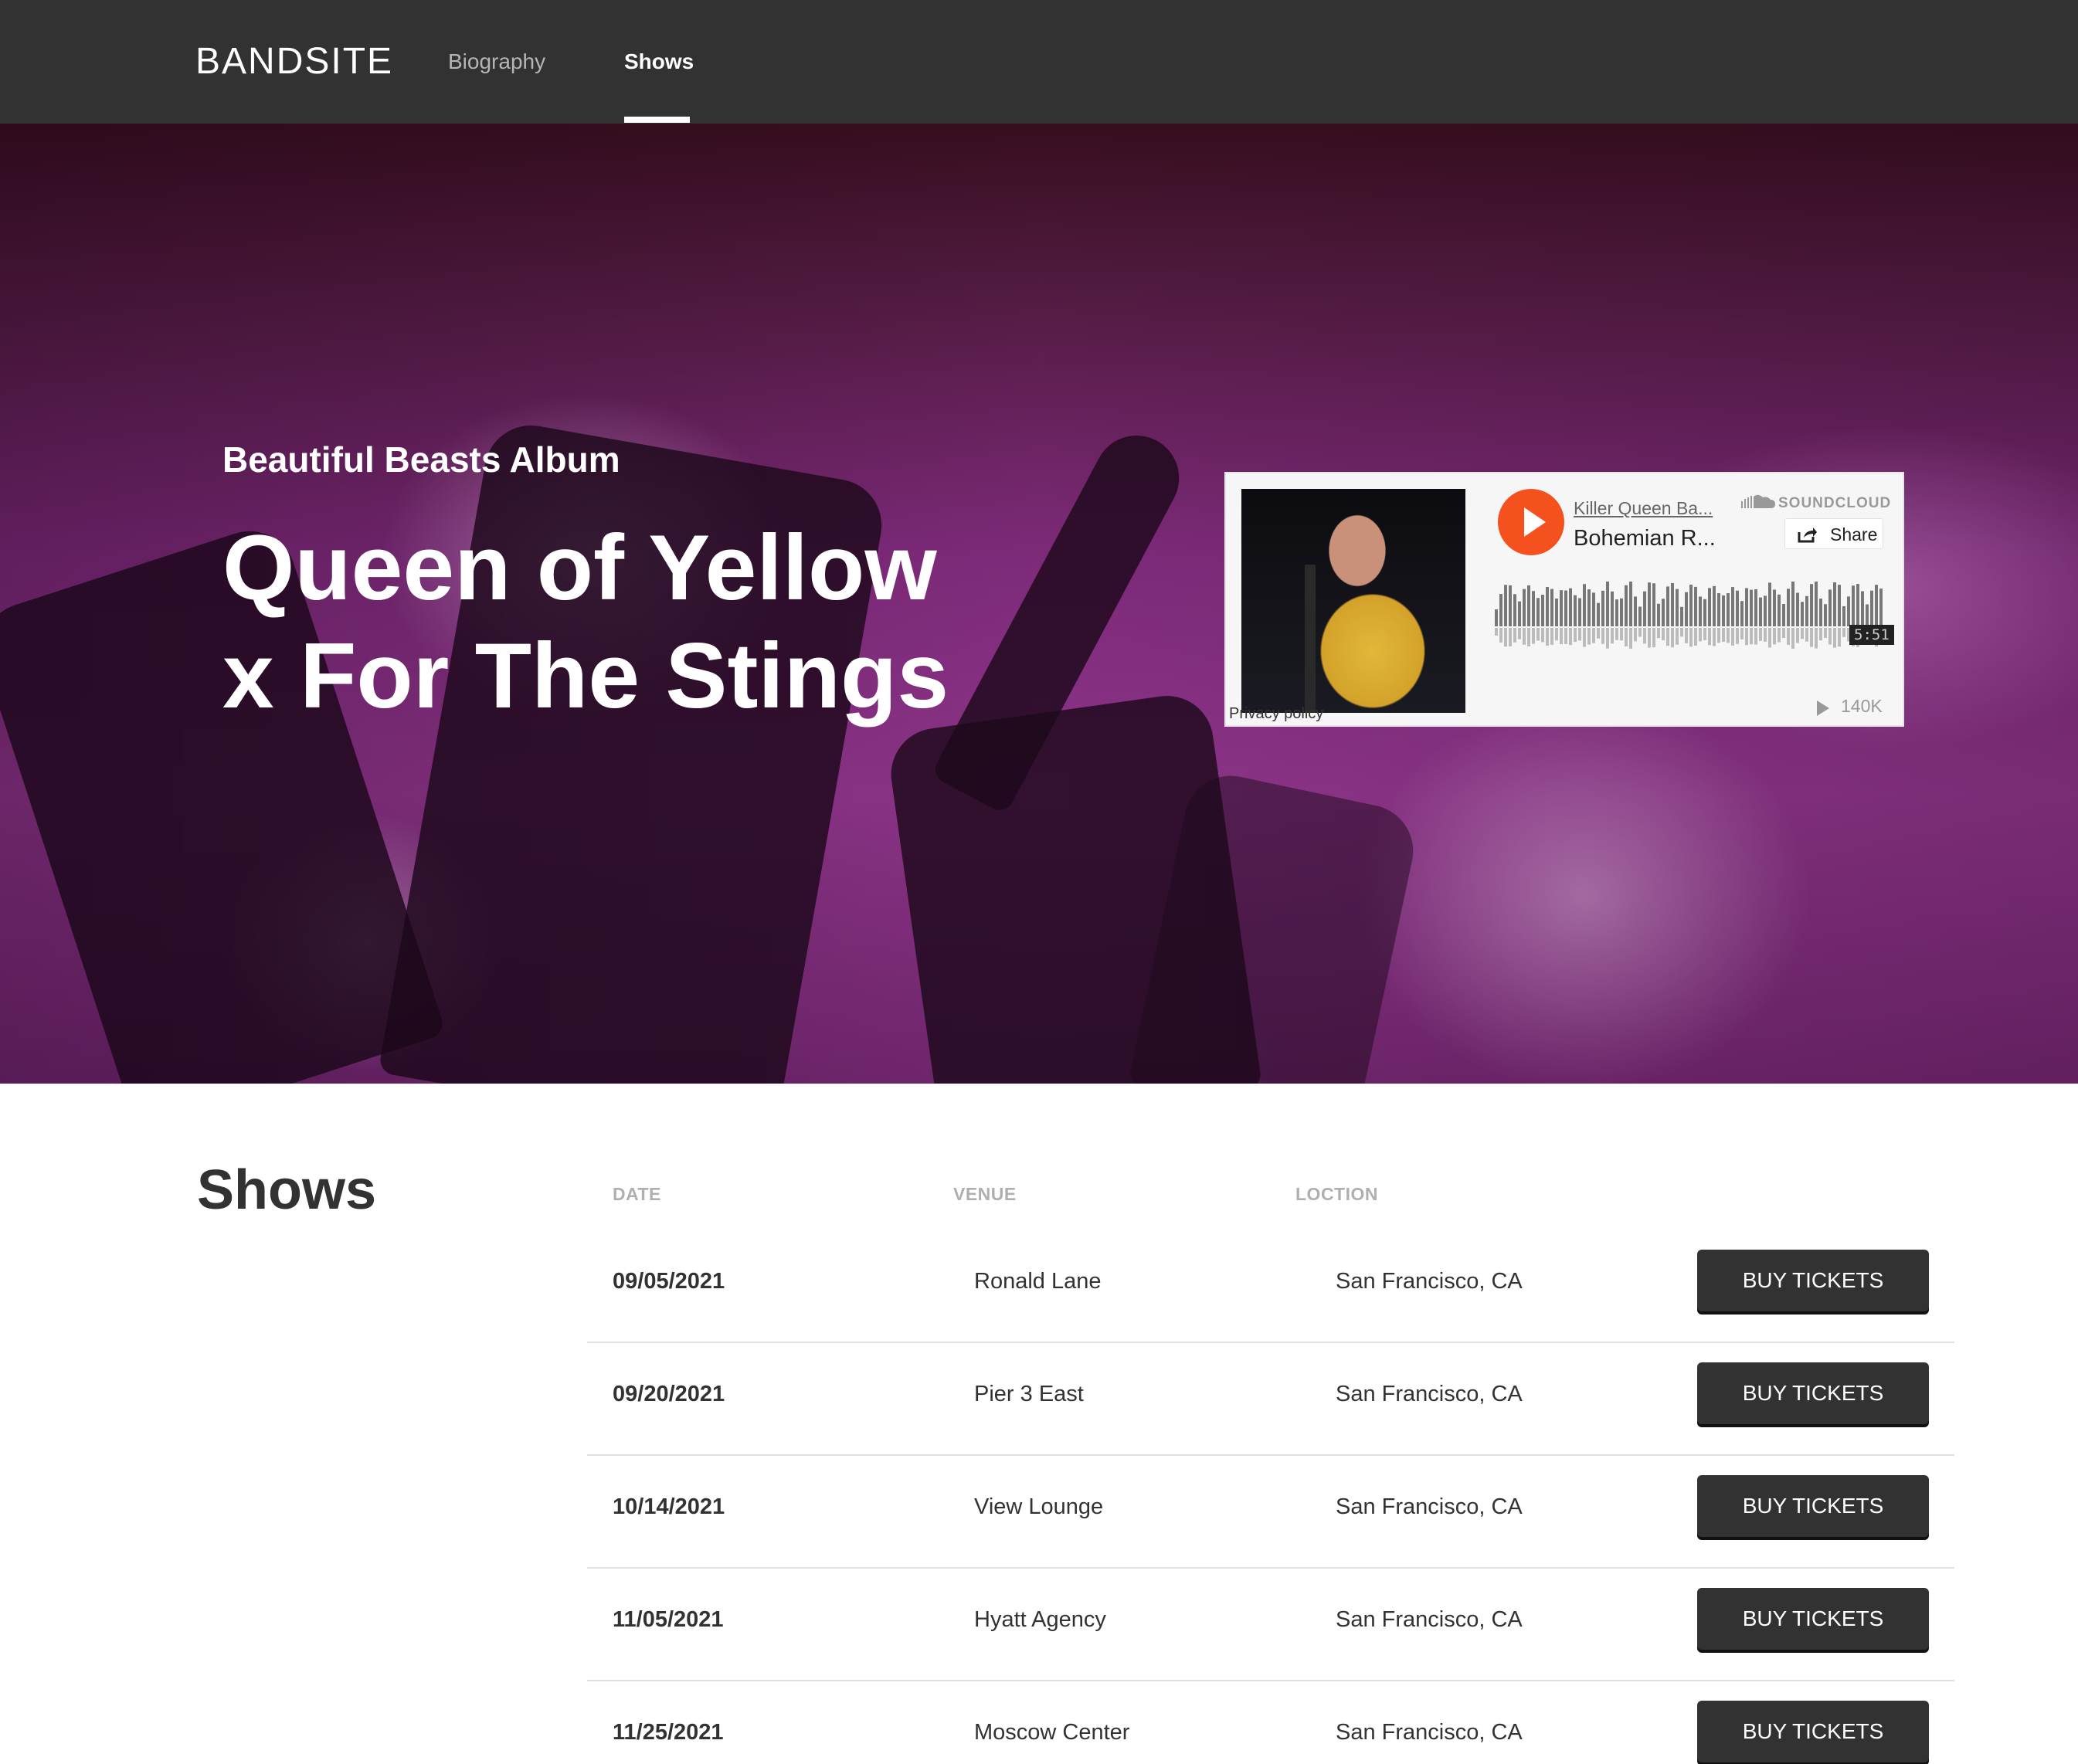 The height and width of the screenshot is (1764, 2078). I want to click on show-date: 11/05/2021, so click(668, 1619).